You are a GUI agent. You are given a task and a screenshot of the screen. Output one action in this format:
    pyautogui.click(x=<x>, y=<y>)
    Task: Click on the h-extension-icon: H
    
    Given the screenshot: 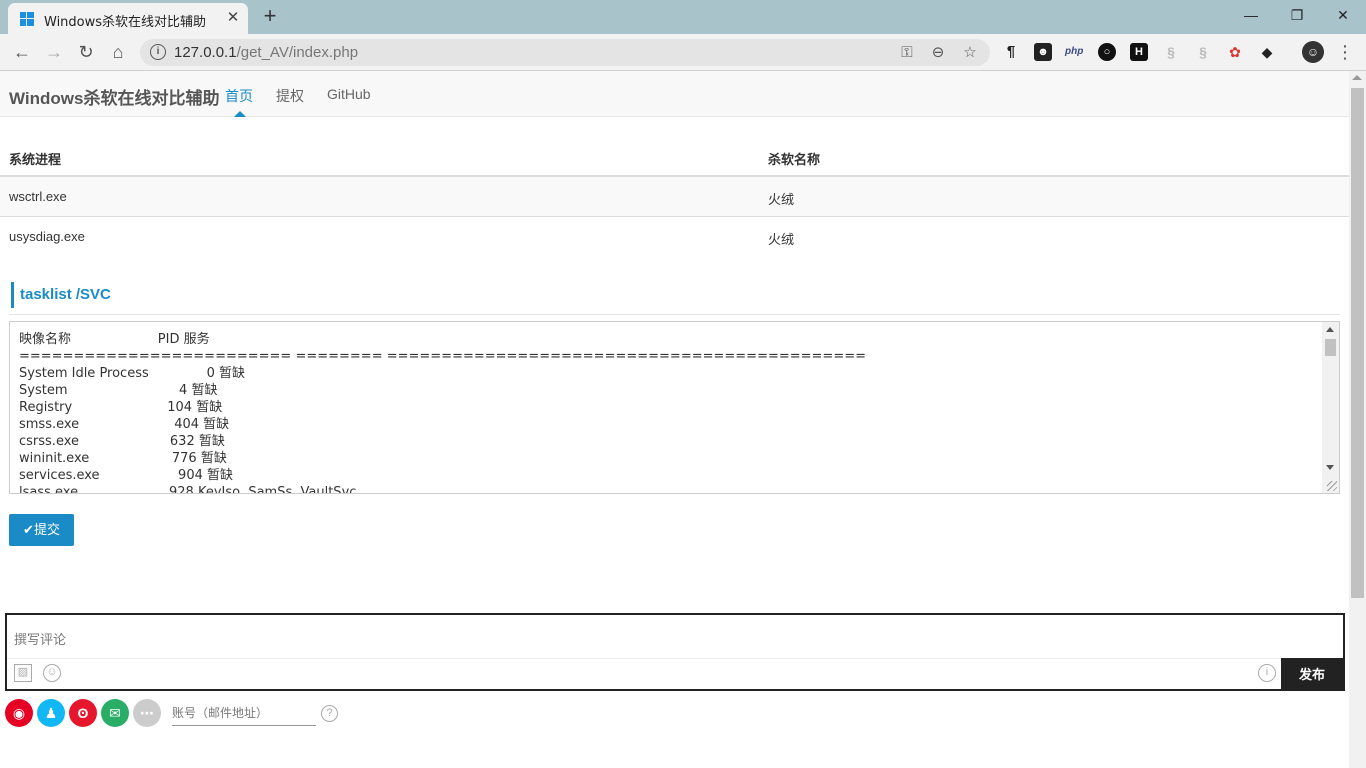 What is the action you would take?
    pyautogui.click(x=1139, y=52)
    